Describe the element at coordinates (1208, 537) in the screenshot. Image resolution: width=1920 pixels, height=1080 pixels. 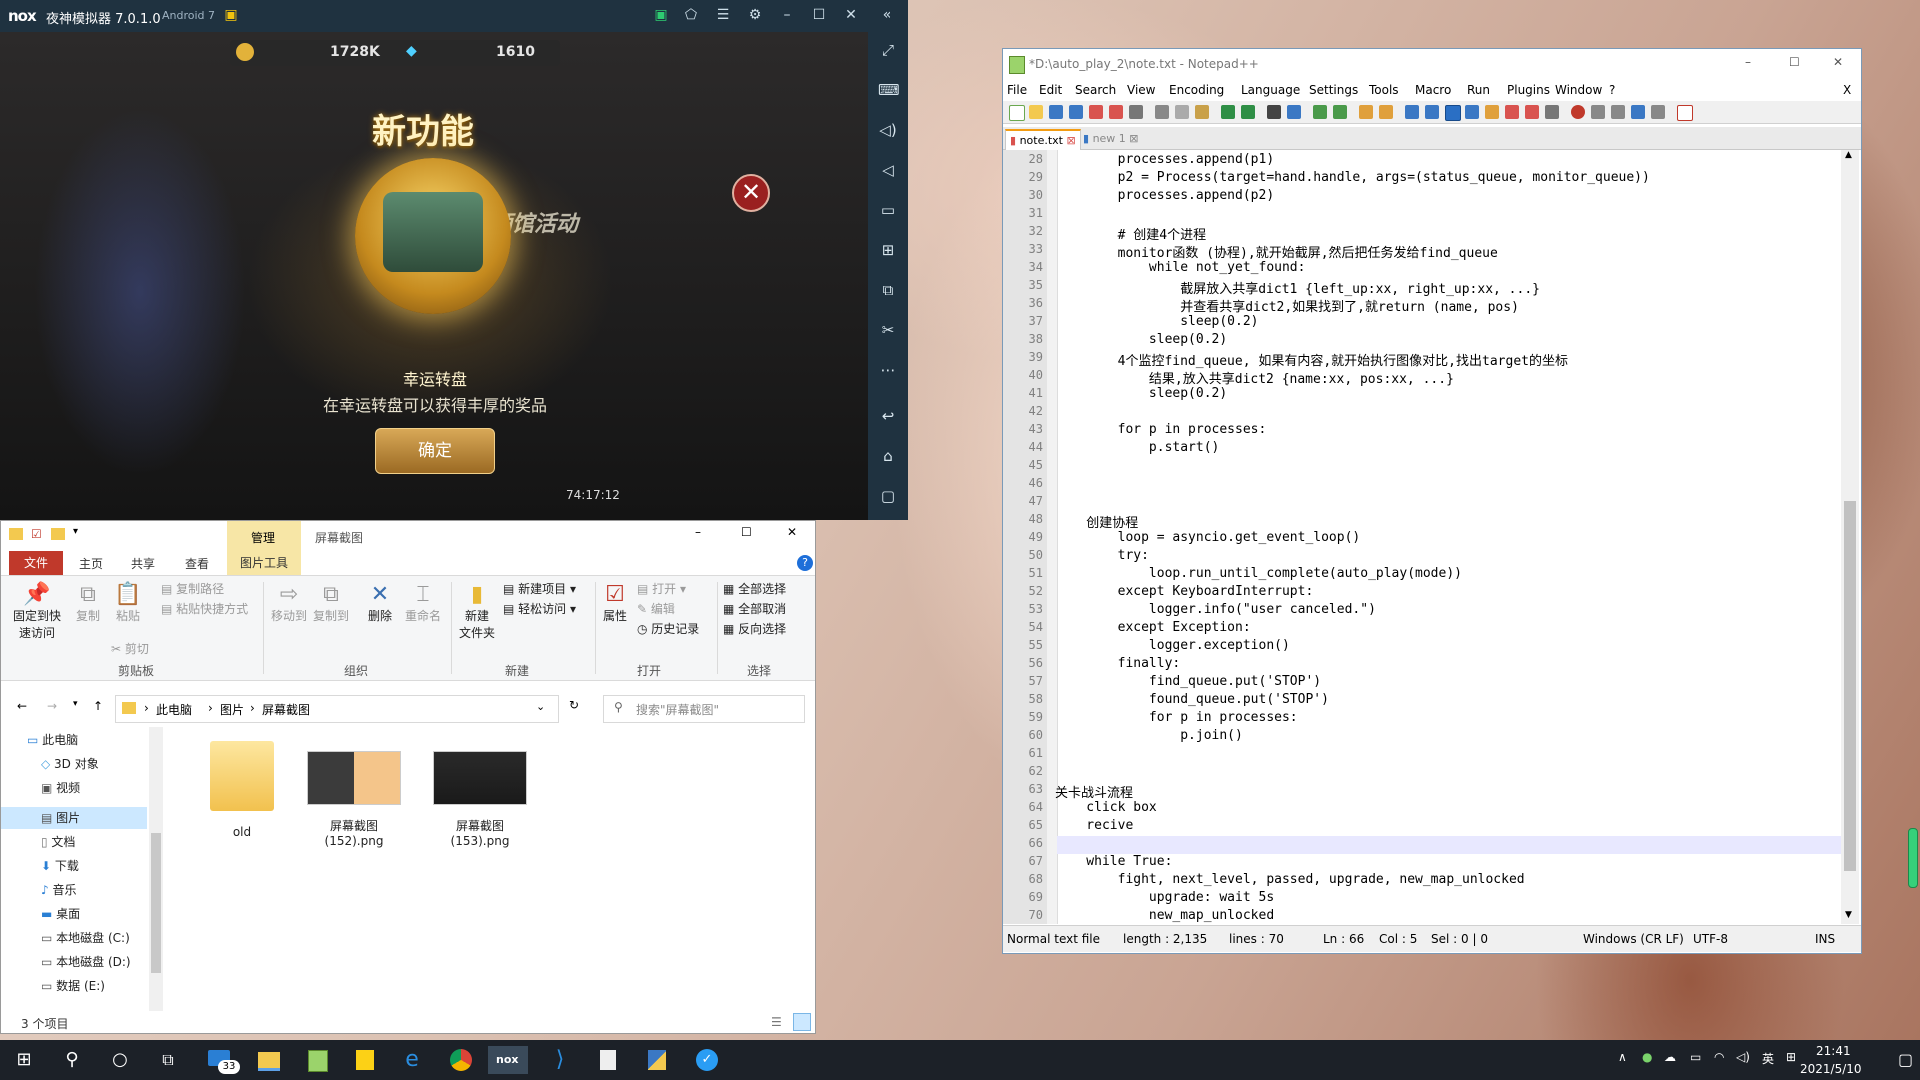
I see `code-line: loop = asyncio.get_event_loop()` at that location.